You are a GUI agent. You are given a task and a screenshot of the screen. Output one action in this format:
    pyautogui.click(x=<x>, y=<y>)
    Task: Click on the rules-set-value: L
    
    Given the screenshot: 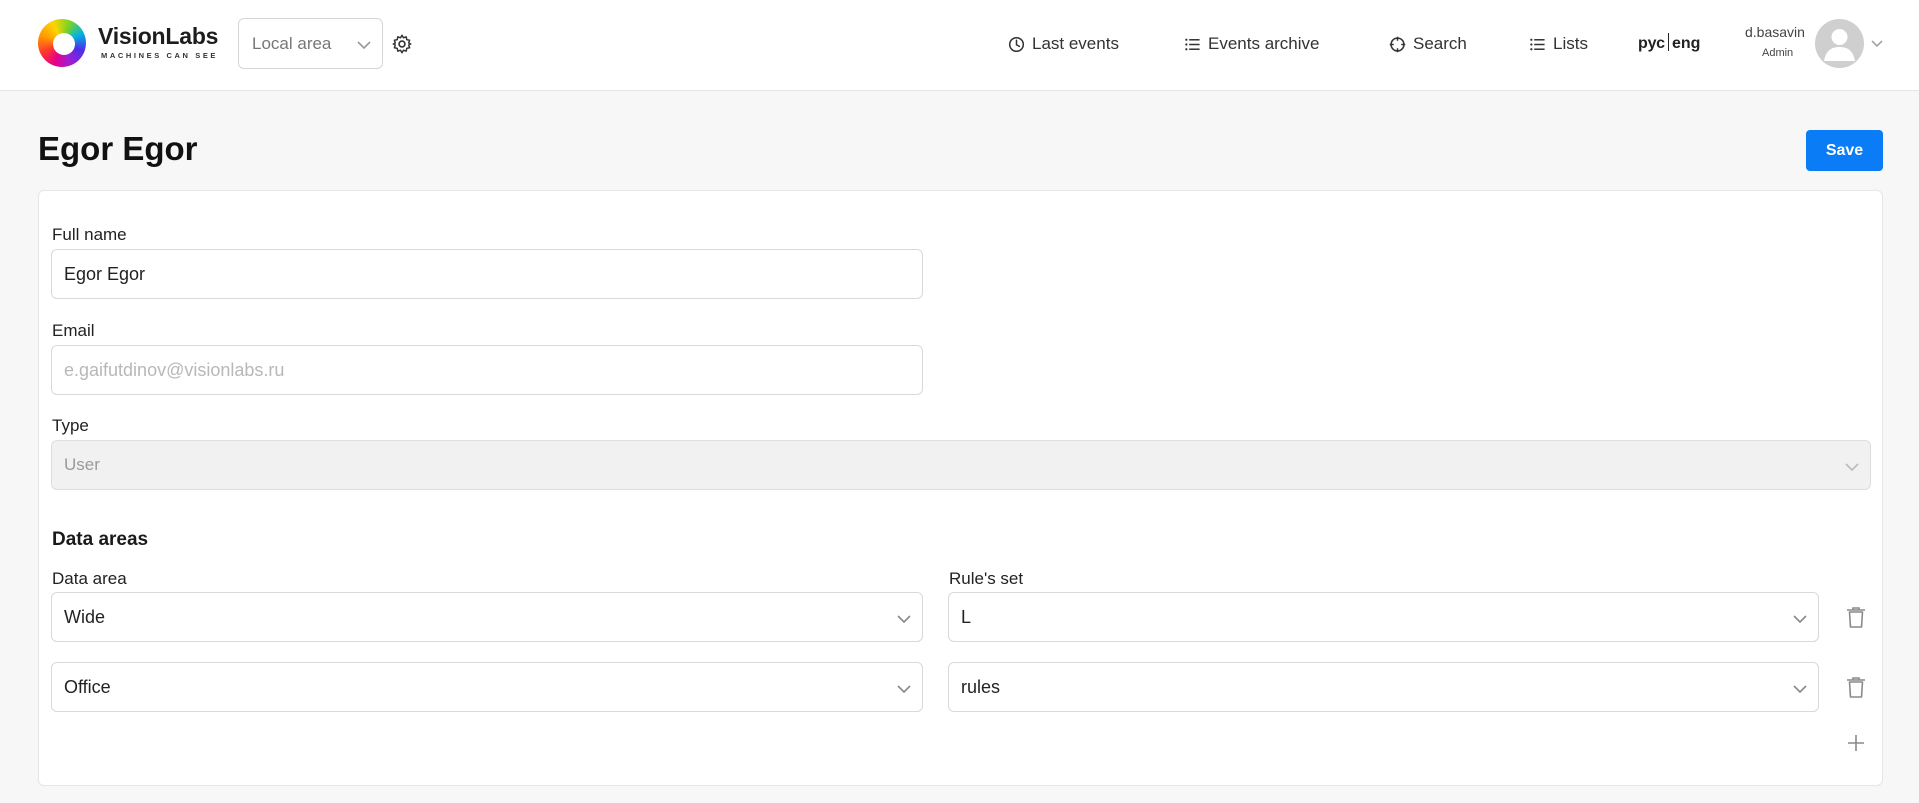 What is the action you would take?
    pyautogui.click(x=966, y=617)
    